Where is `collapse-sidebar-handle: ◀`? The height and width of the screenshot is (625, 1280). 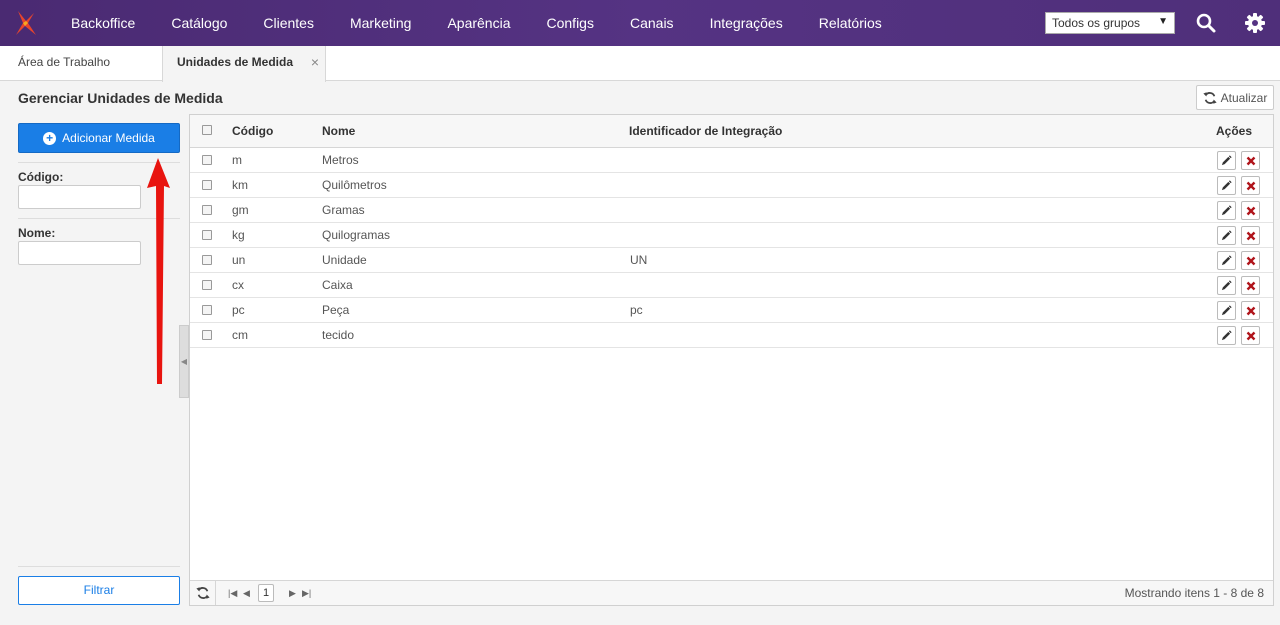
collapse-sidebar-handle: ◀ is located at coordinates (184, 361).